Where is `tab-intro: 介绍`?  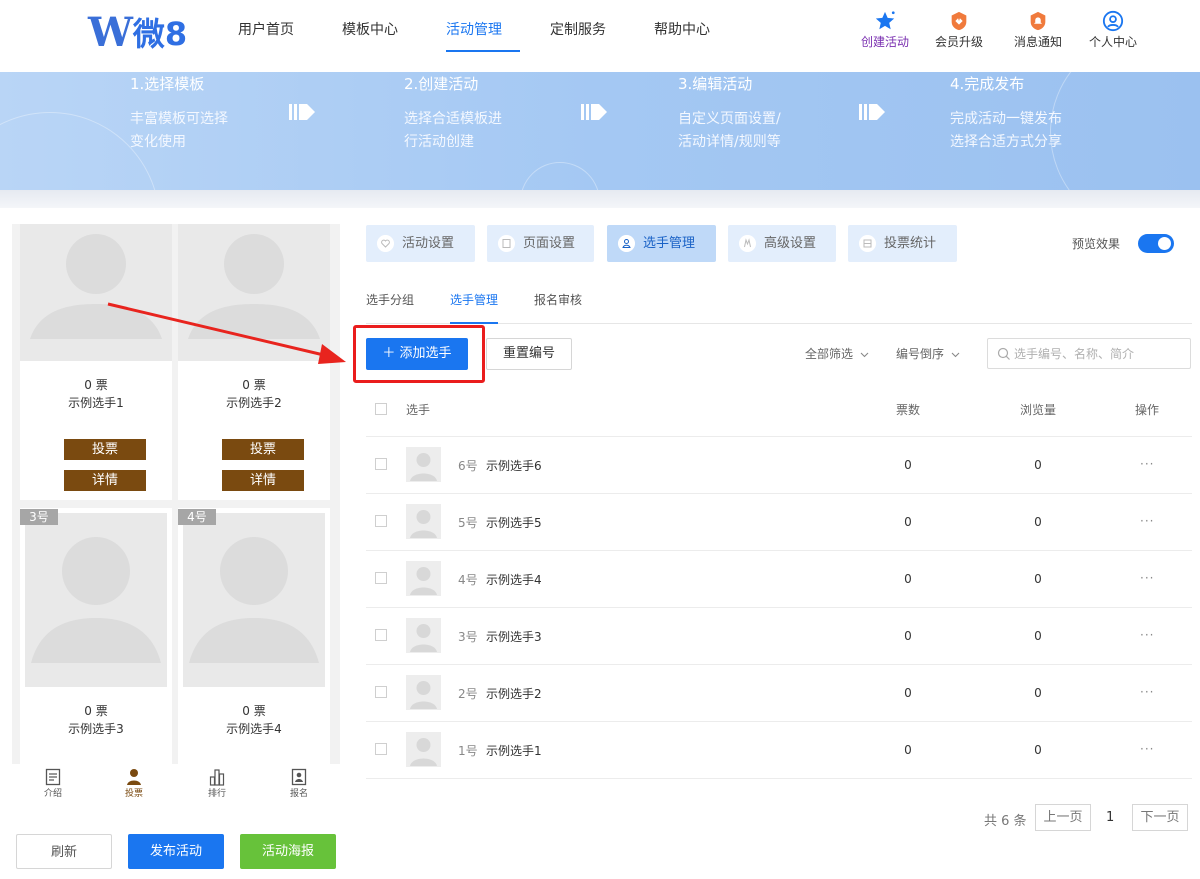 tab-intro: 介绍 is located at coordinates (53, 783).